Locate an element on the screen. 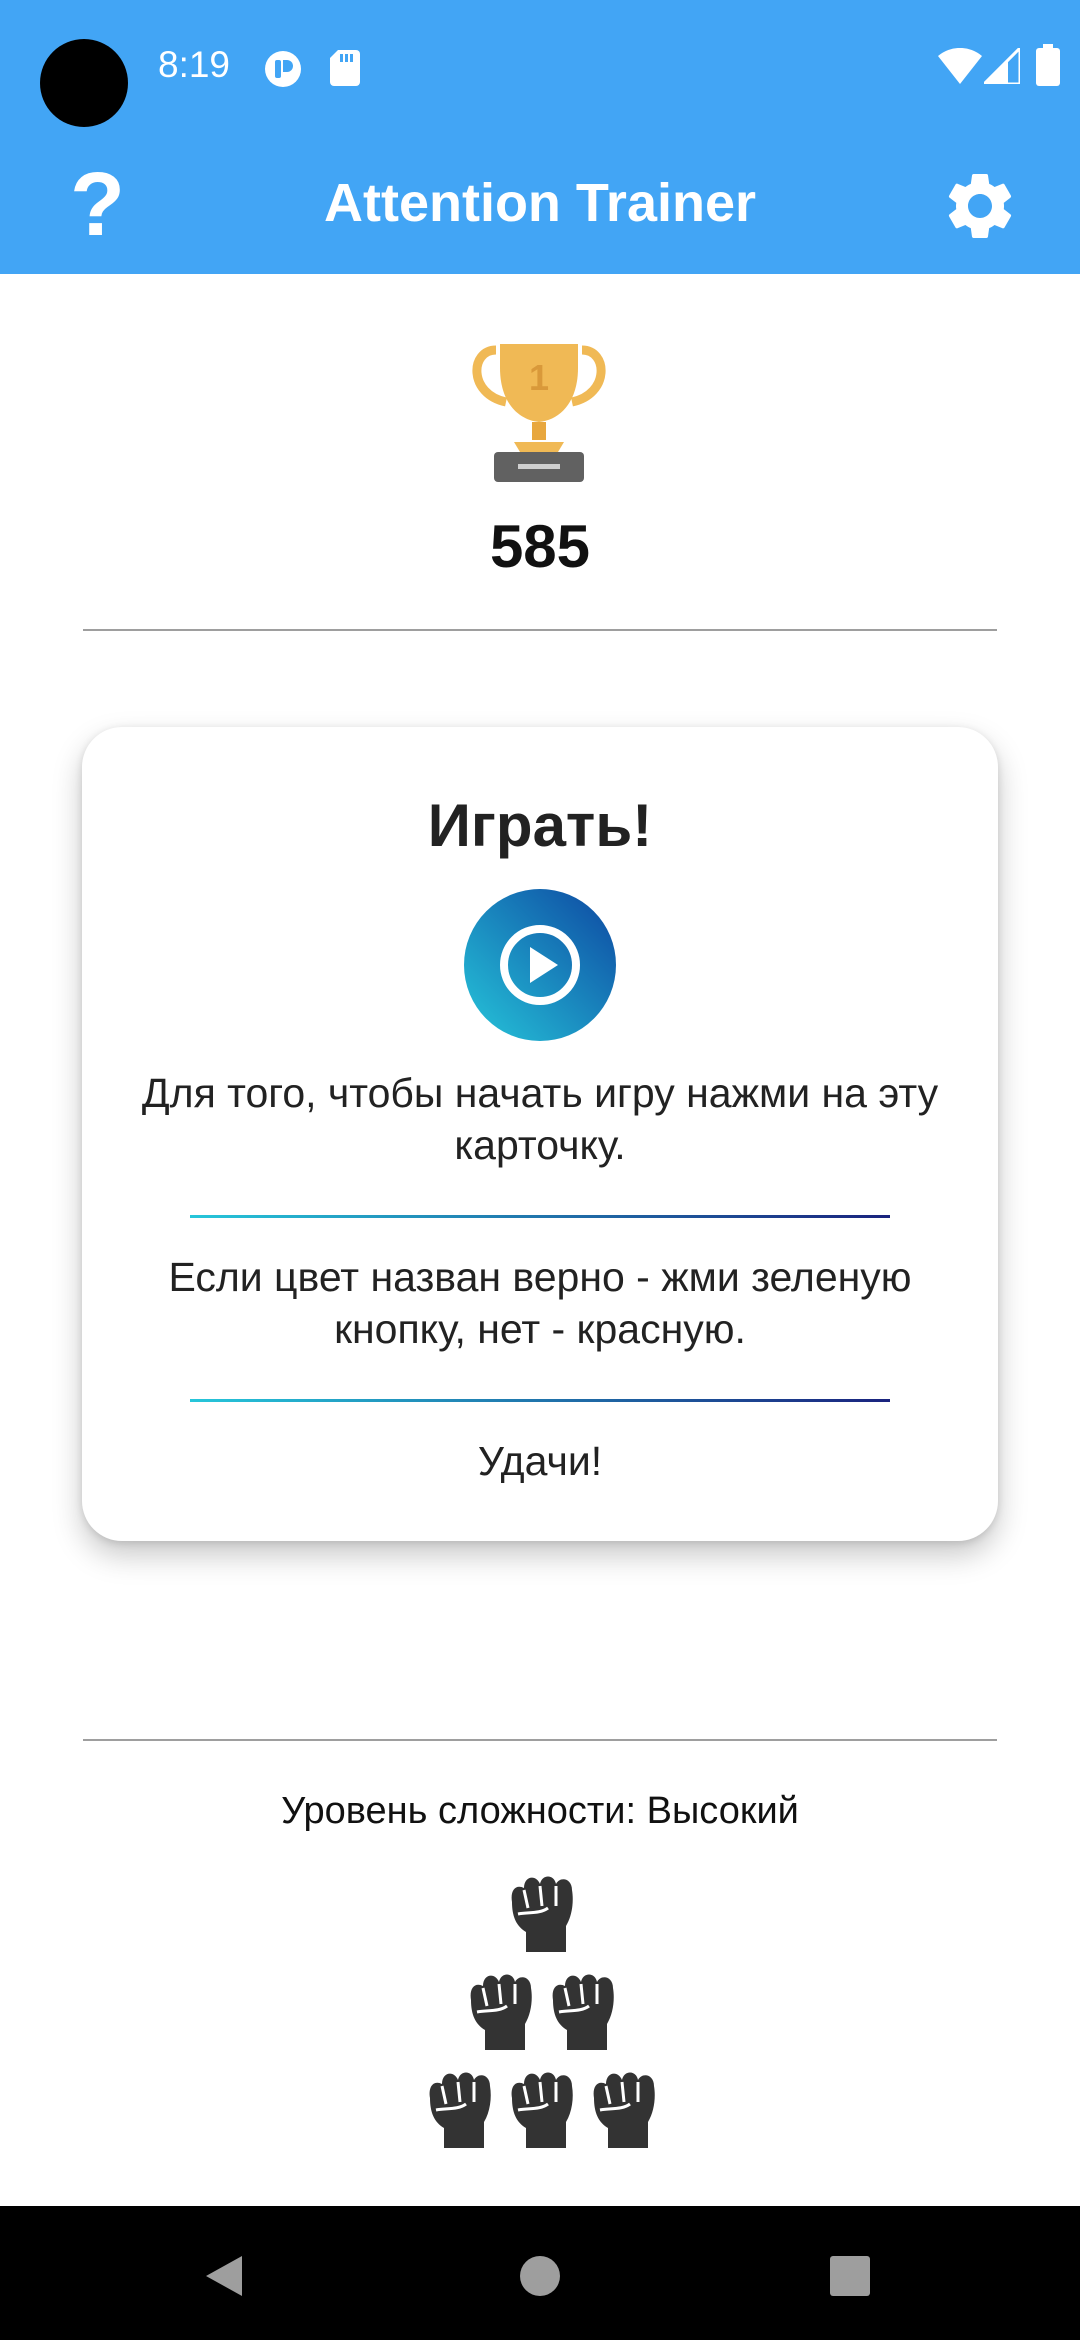  card-title: Играть! is located at coordinates (540, 825).